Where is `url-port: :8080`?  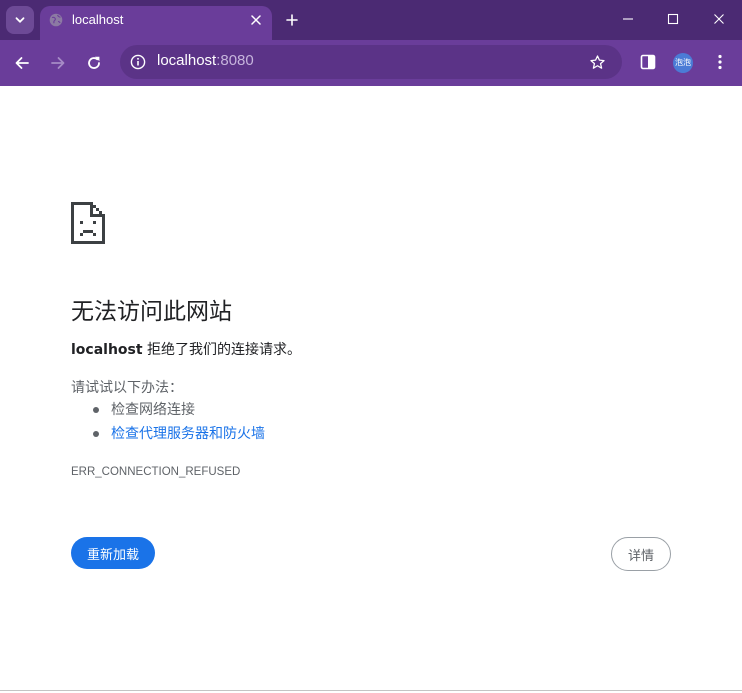 url-port: :8080 is located at coordinates (235, 60).